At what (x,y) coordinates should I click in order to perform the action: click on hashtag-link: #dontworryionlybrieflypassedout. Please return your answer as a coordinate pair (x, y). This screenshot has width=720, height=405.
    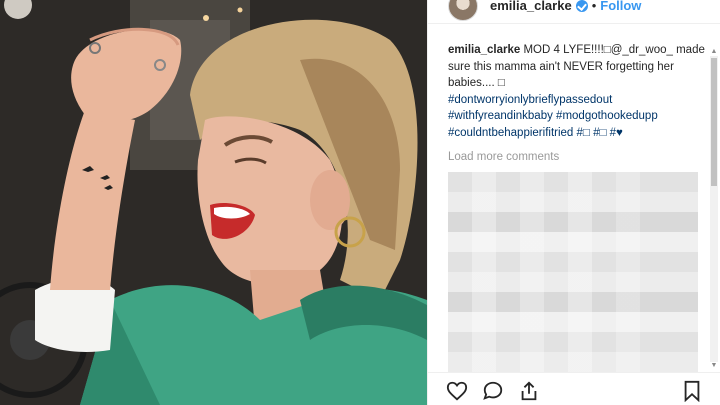
    Looking at the image, I should click on (530, 100).